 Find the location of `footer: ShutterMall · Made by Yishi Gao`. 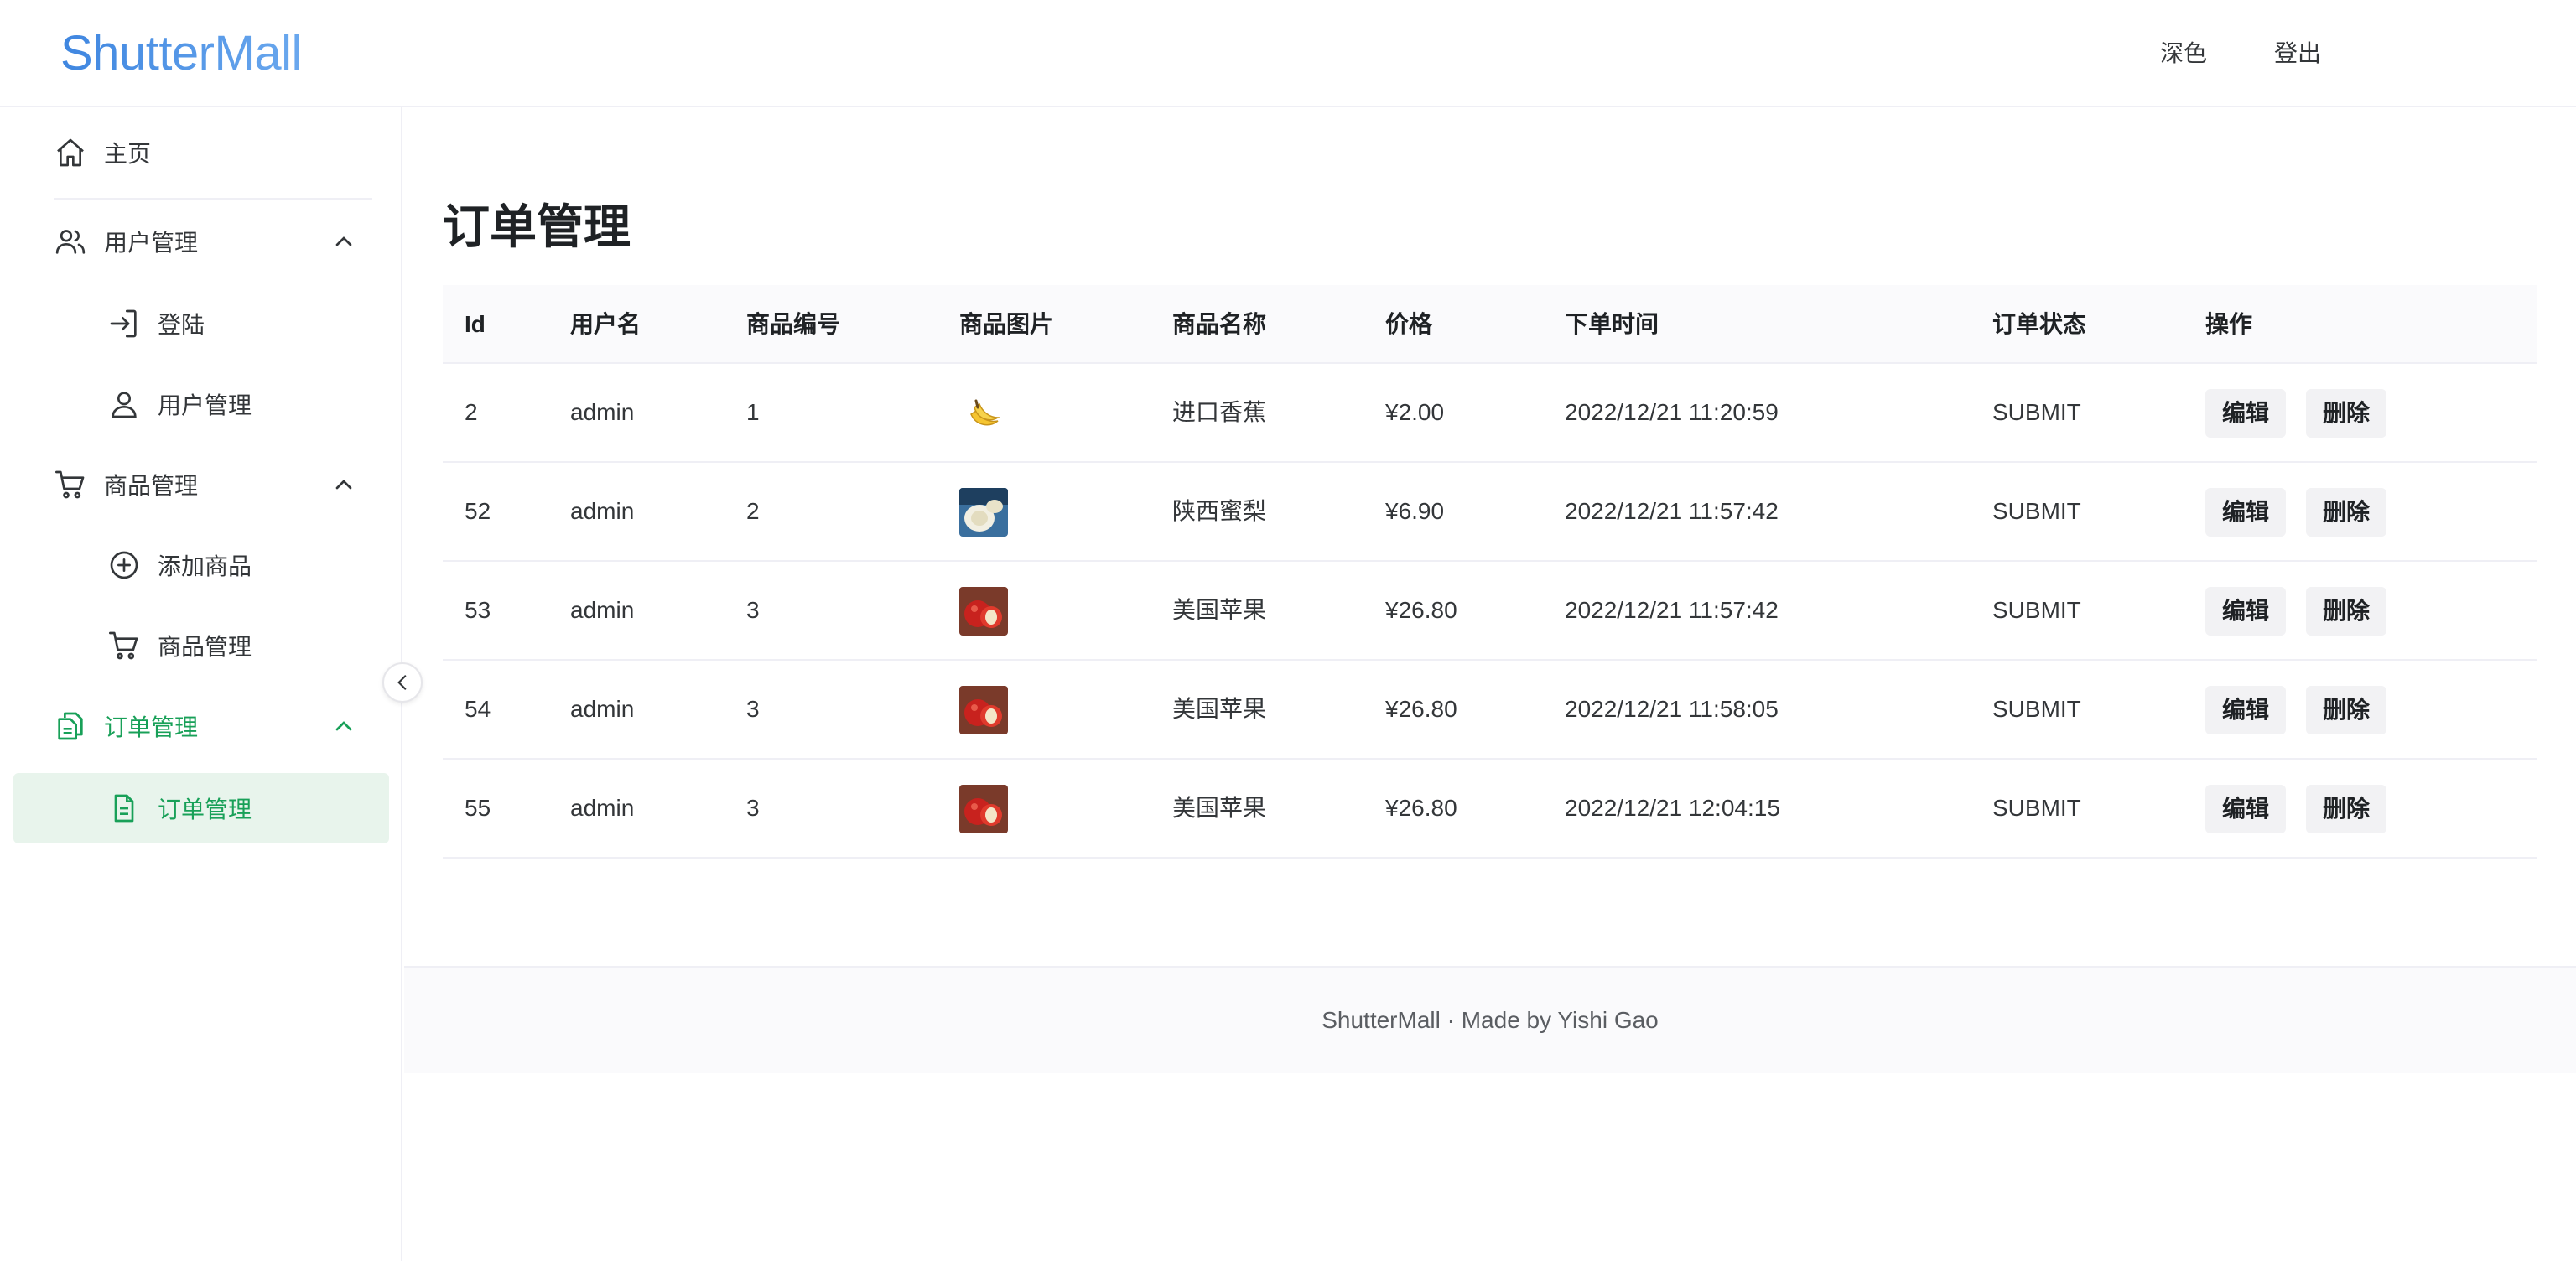

footer: ShutterMall · Made by Yishi Gao is located at coordinates (1490, 1019).